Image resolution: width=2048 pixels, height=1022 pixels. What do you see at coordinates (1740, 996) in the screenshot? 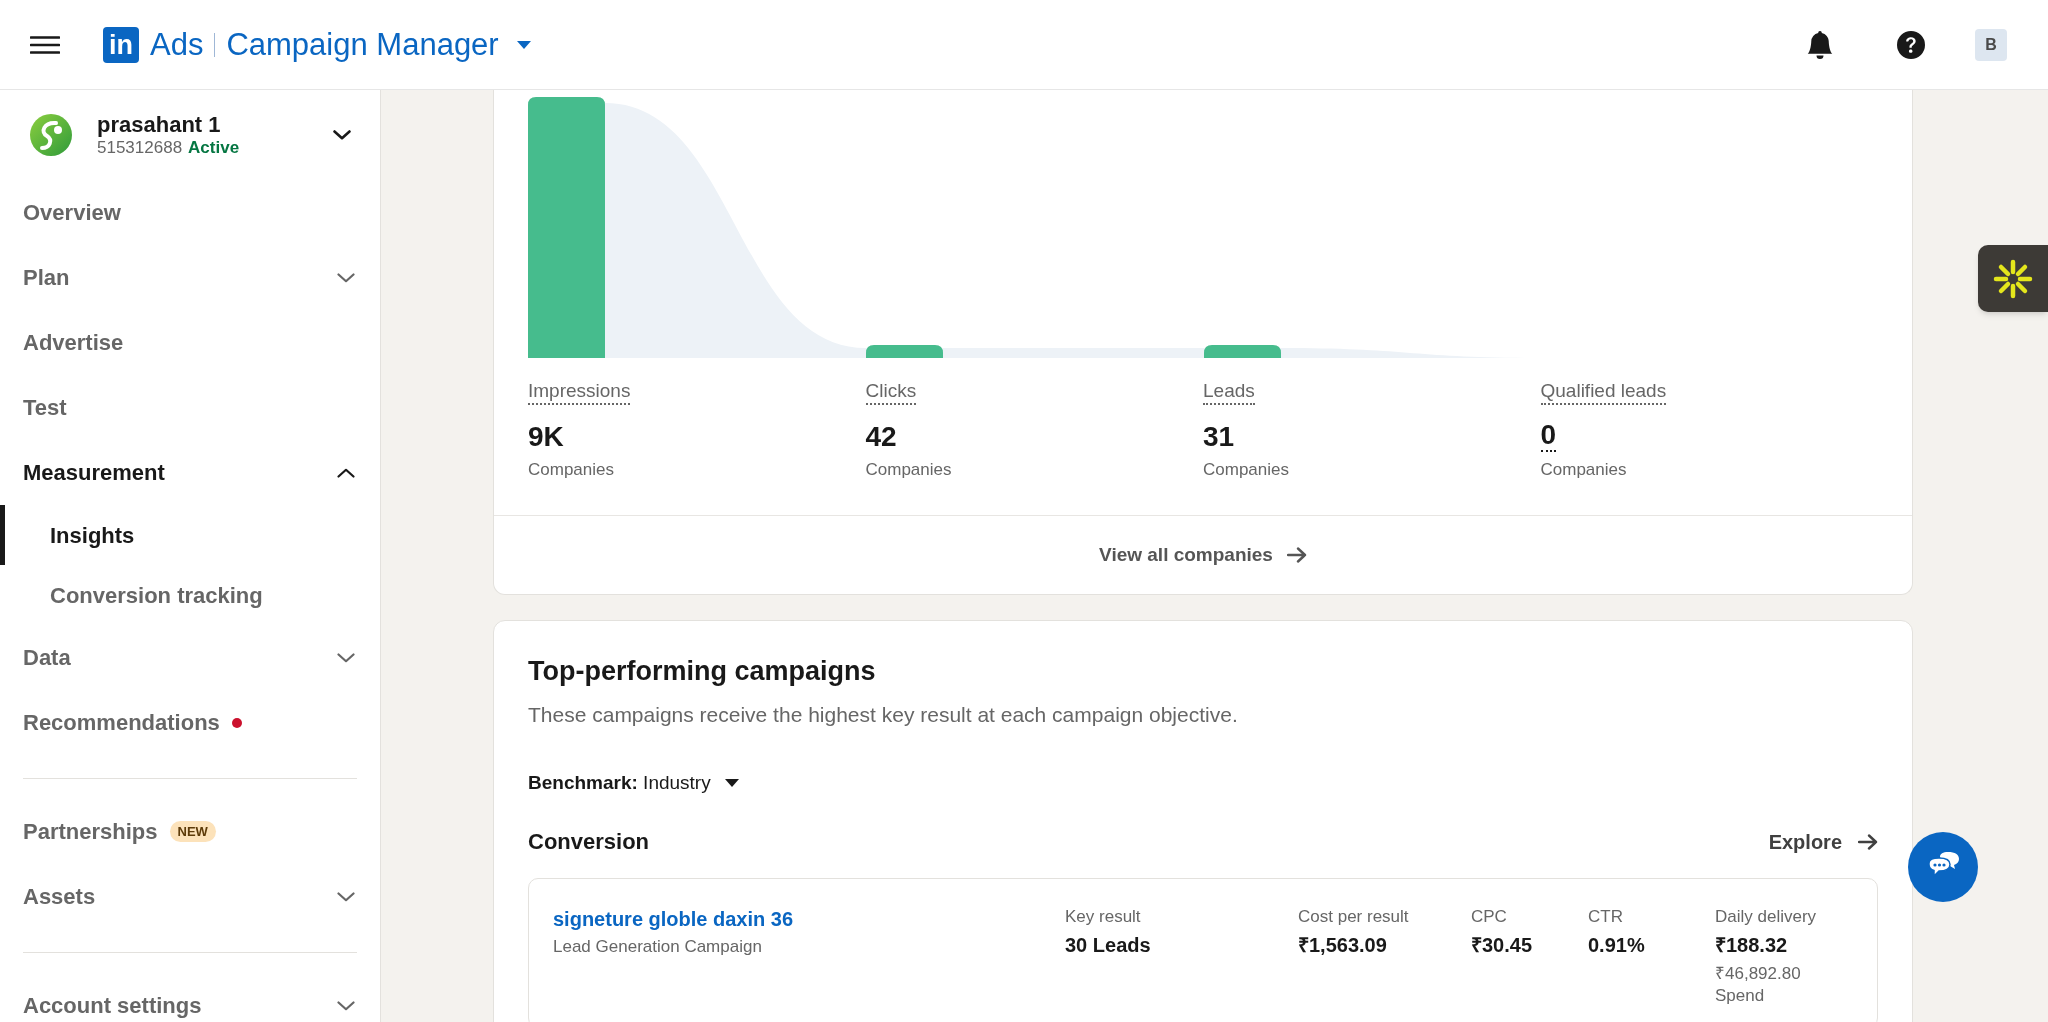
I see `spend-label: Spend` at bounding box center [1740, 996].